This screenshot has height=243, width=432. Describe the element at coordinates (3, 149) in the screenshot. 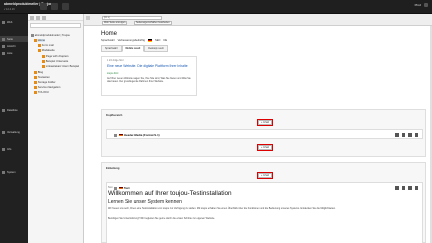

I see `info-icon` at that location.